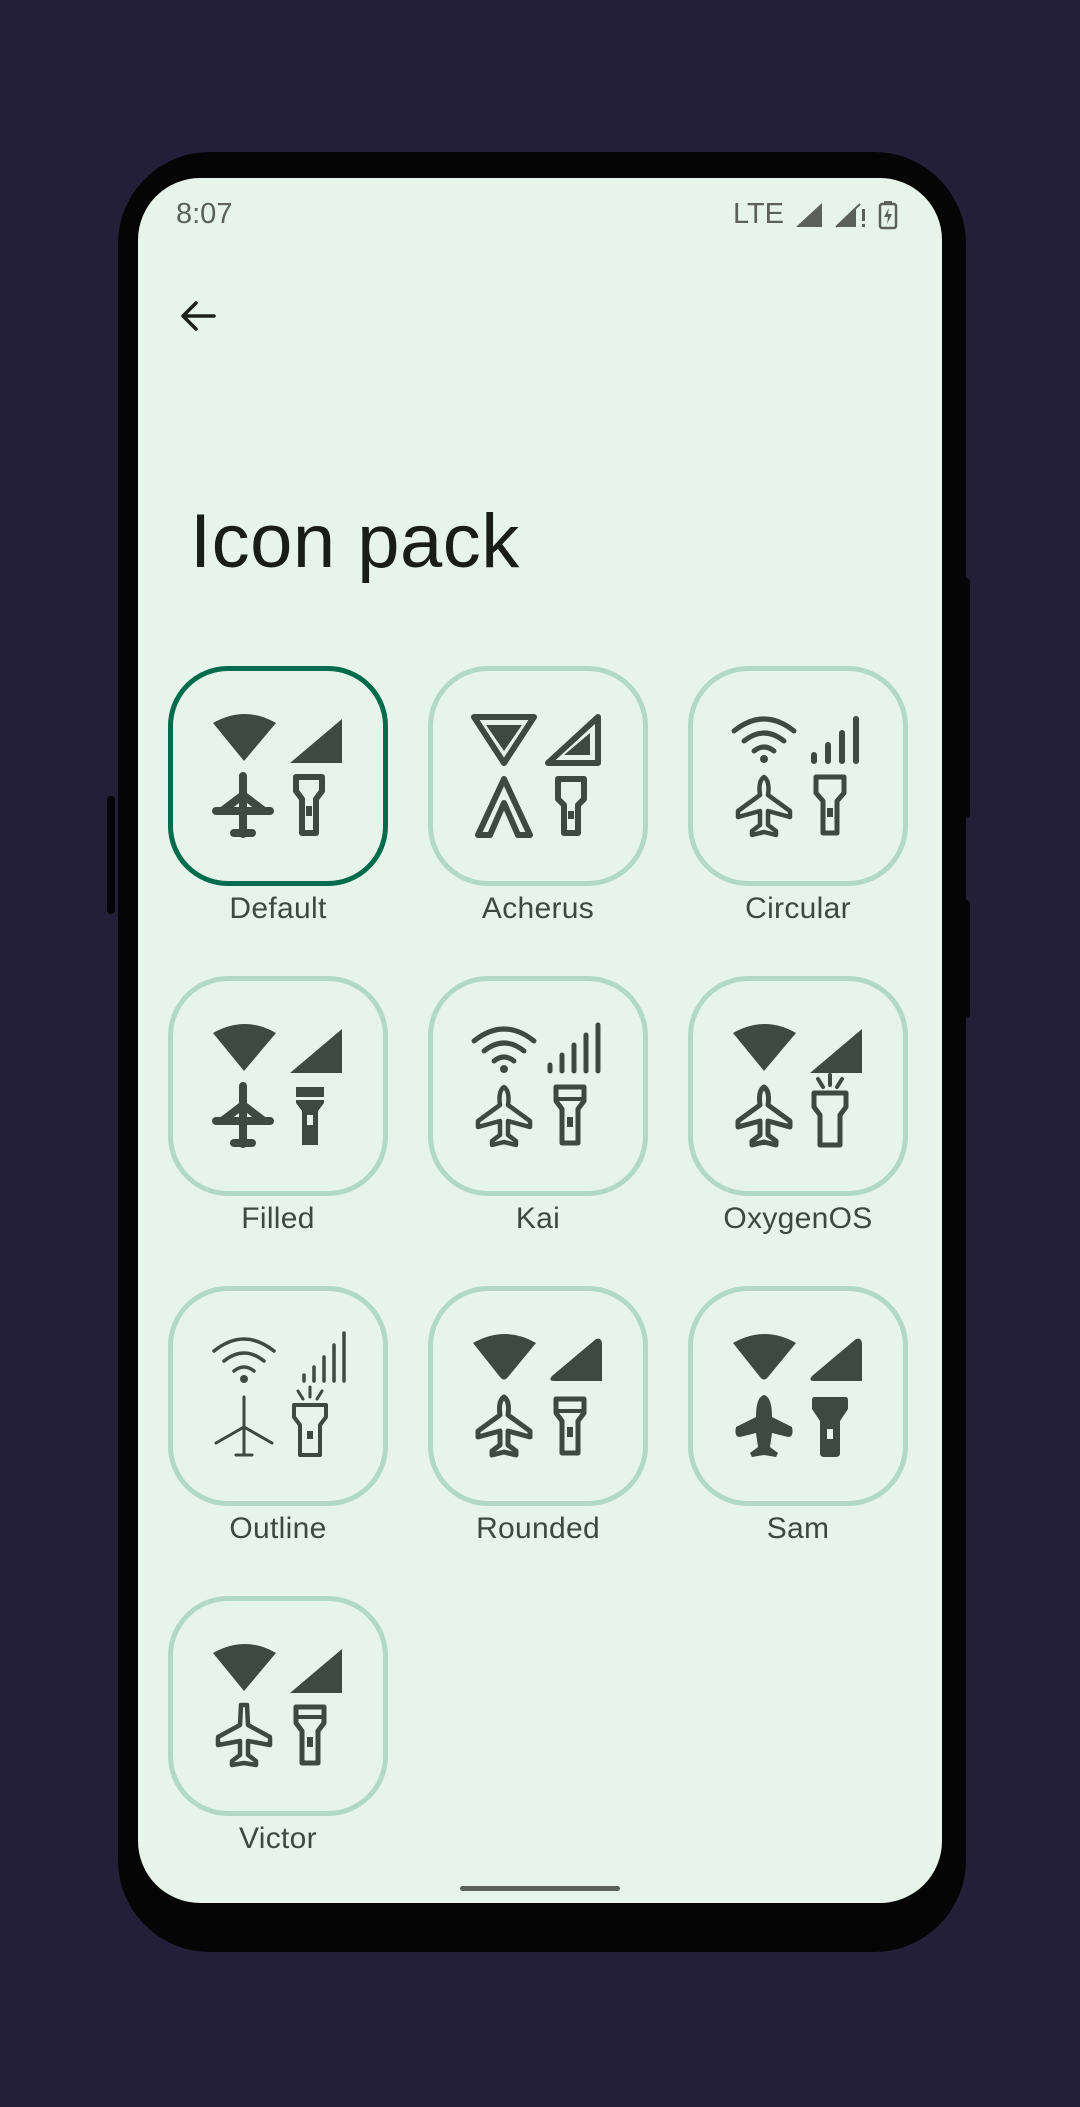 This screenshot has width=1080, height=2107. I want to click on icon-pack-label: Default, so click(278, 908).